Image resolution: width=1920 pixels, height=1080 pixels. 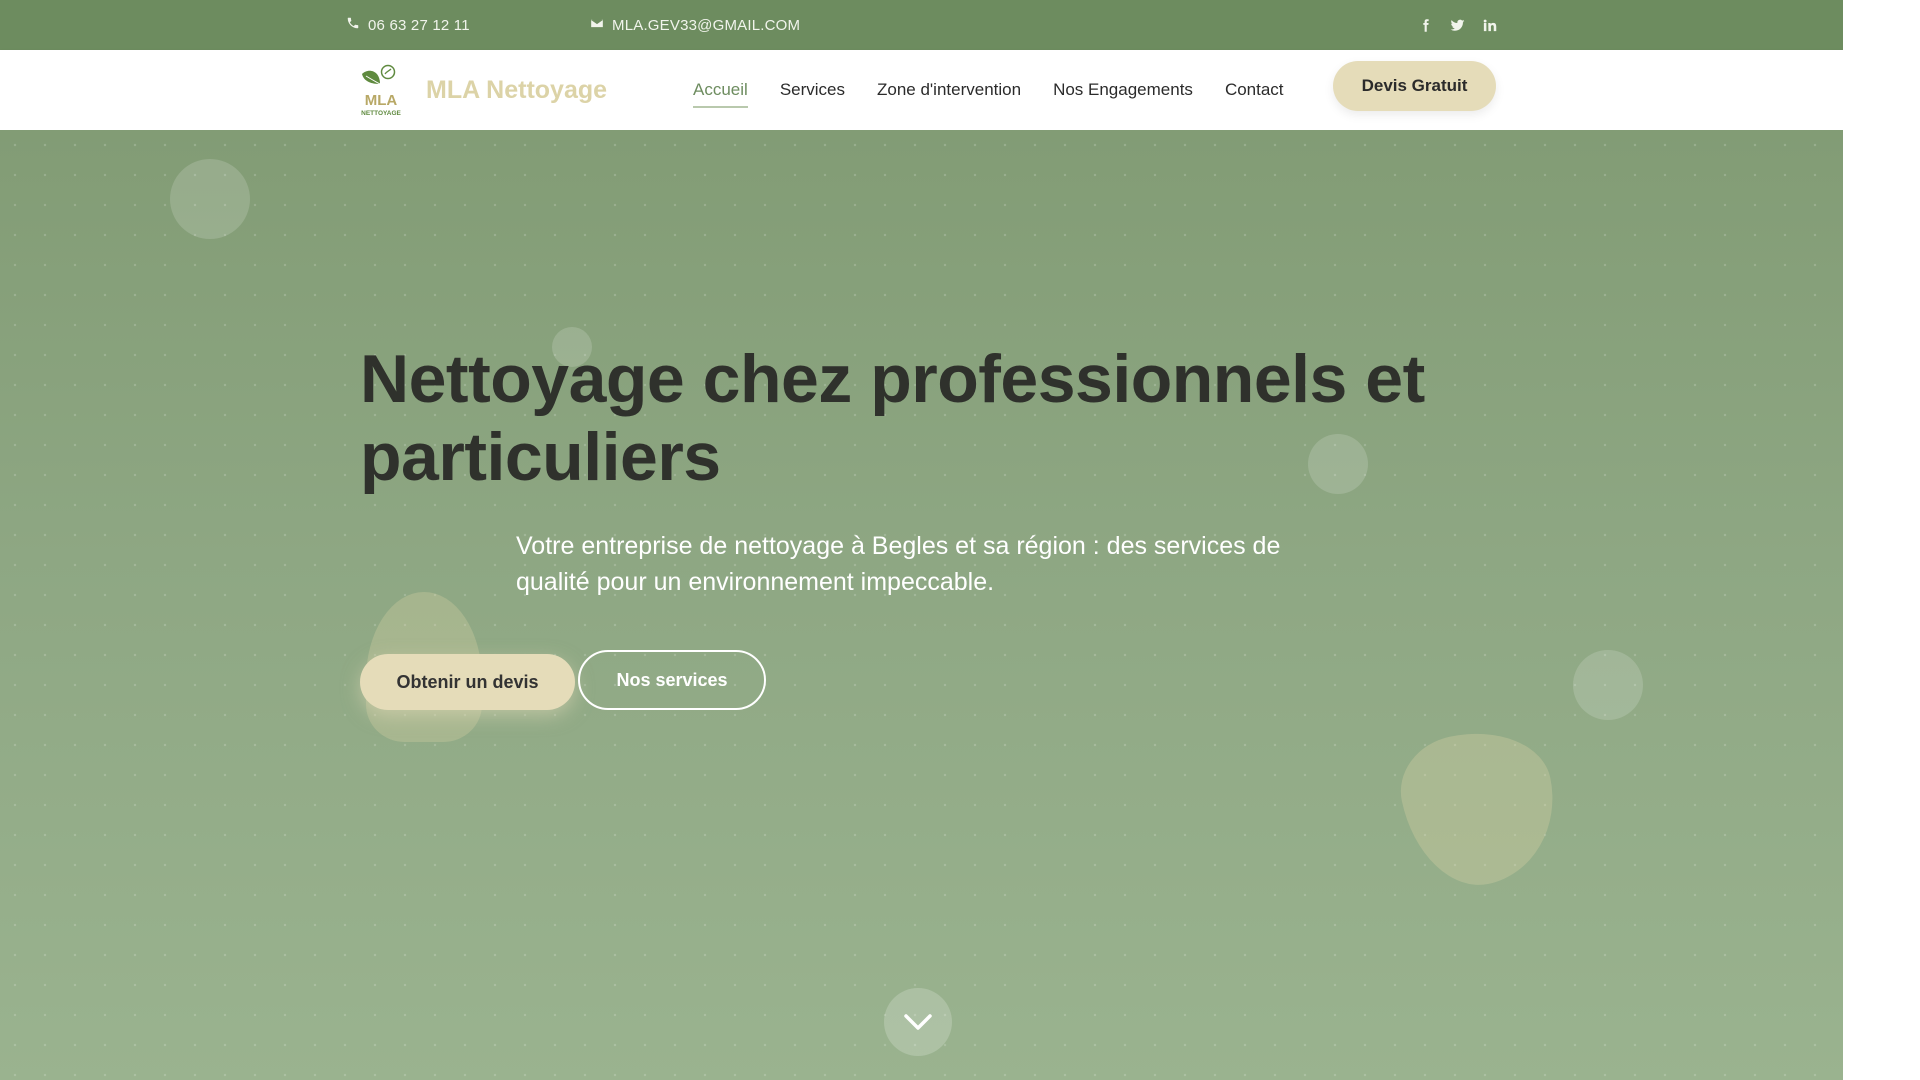 What do you see at coordinates (1254, 90) in the screenshot?
I see `nav-item-contact: Contact` at bounding box center [1254, 90].